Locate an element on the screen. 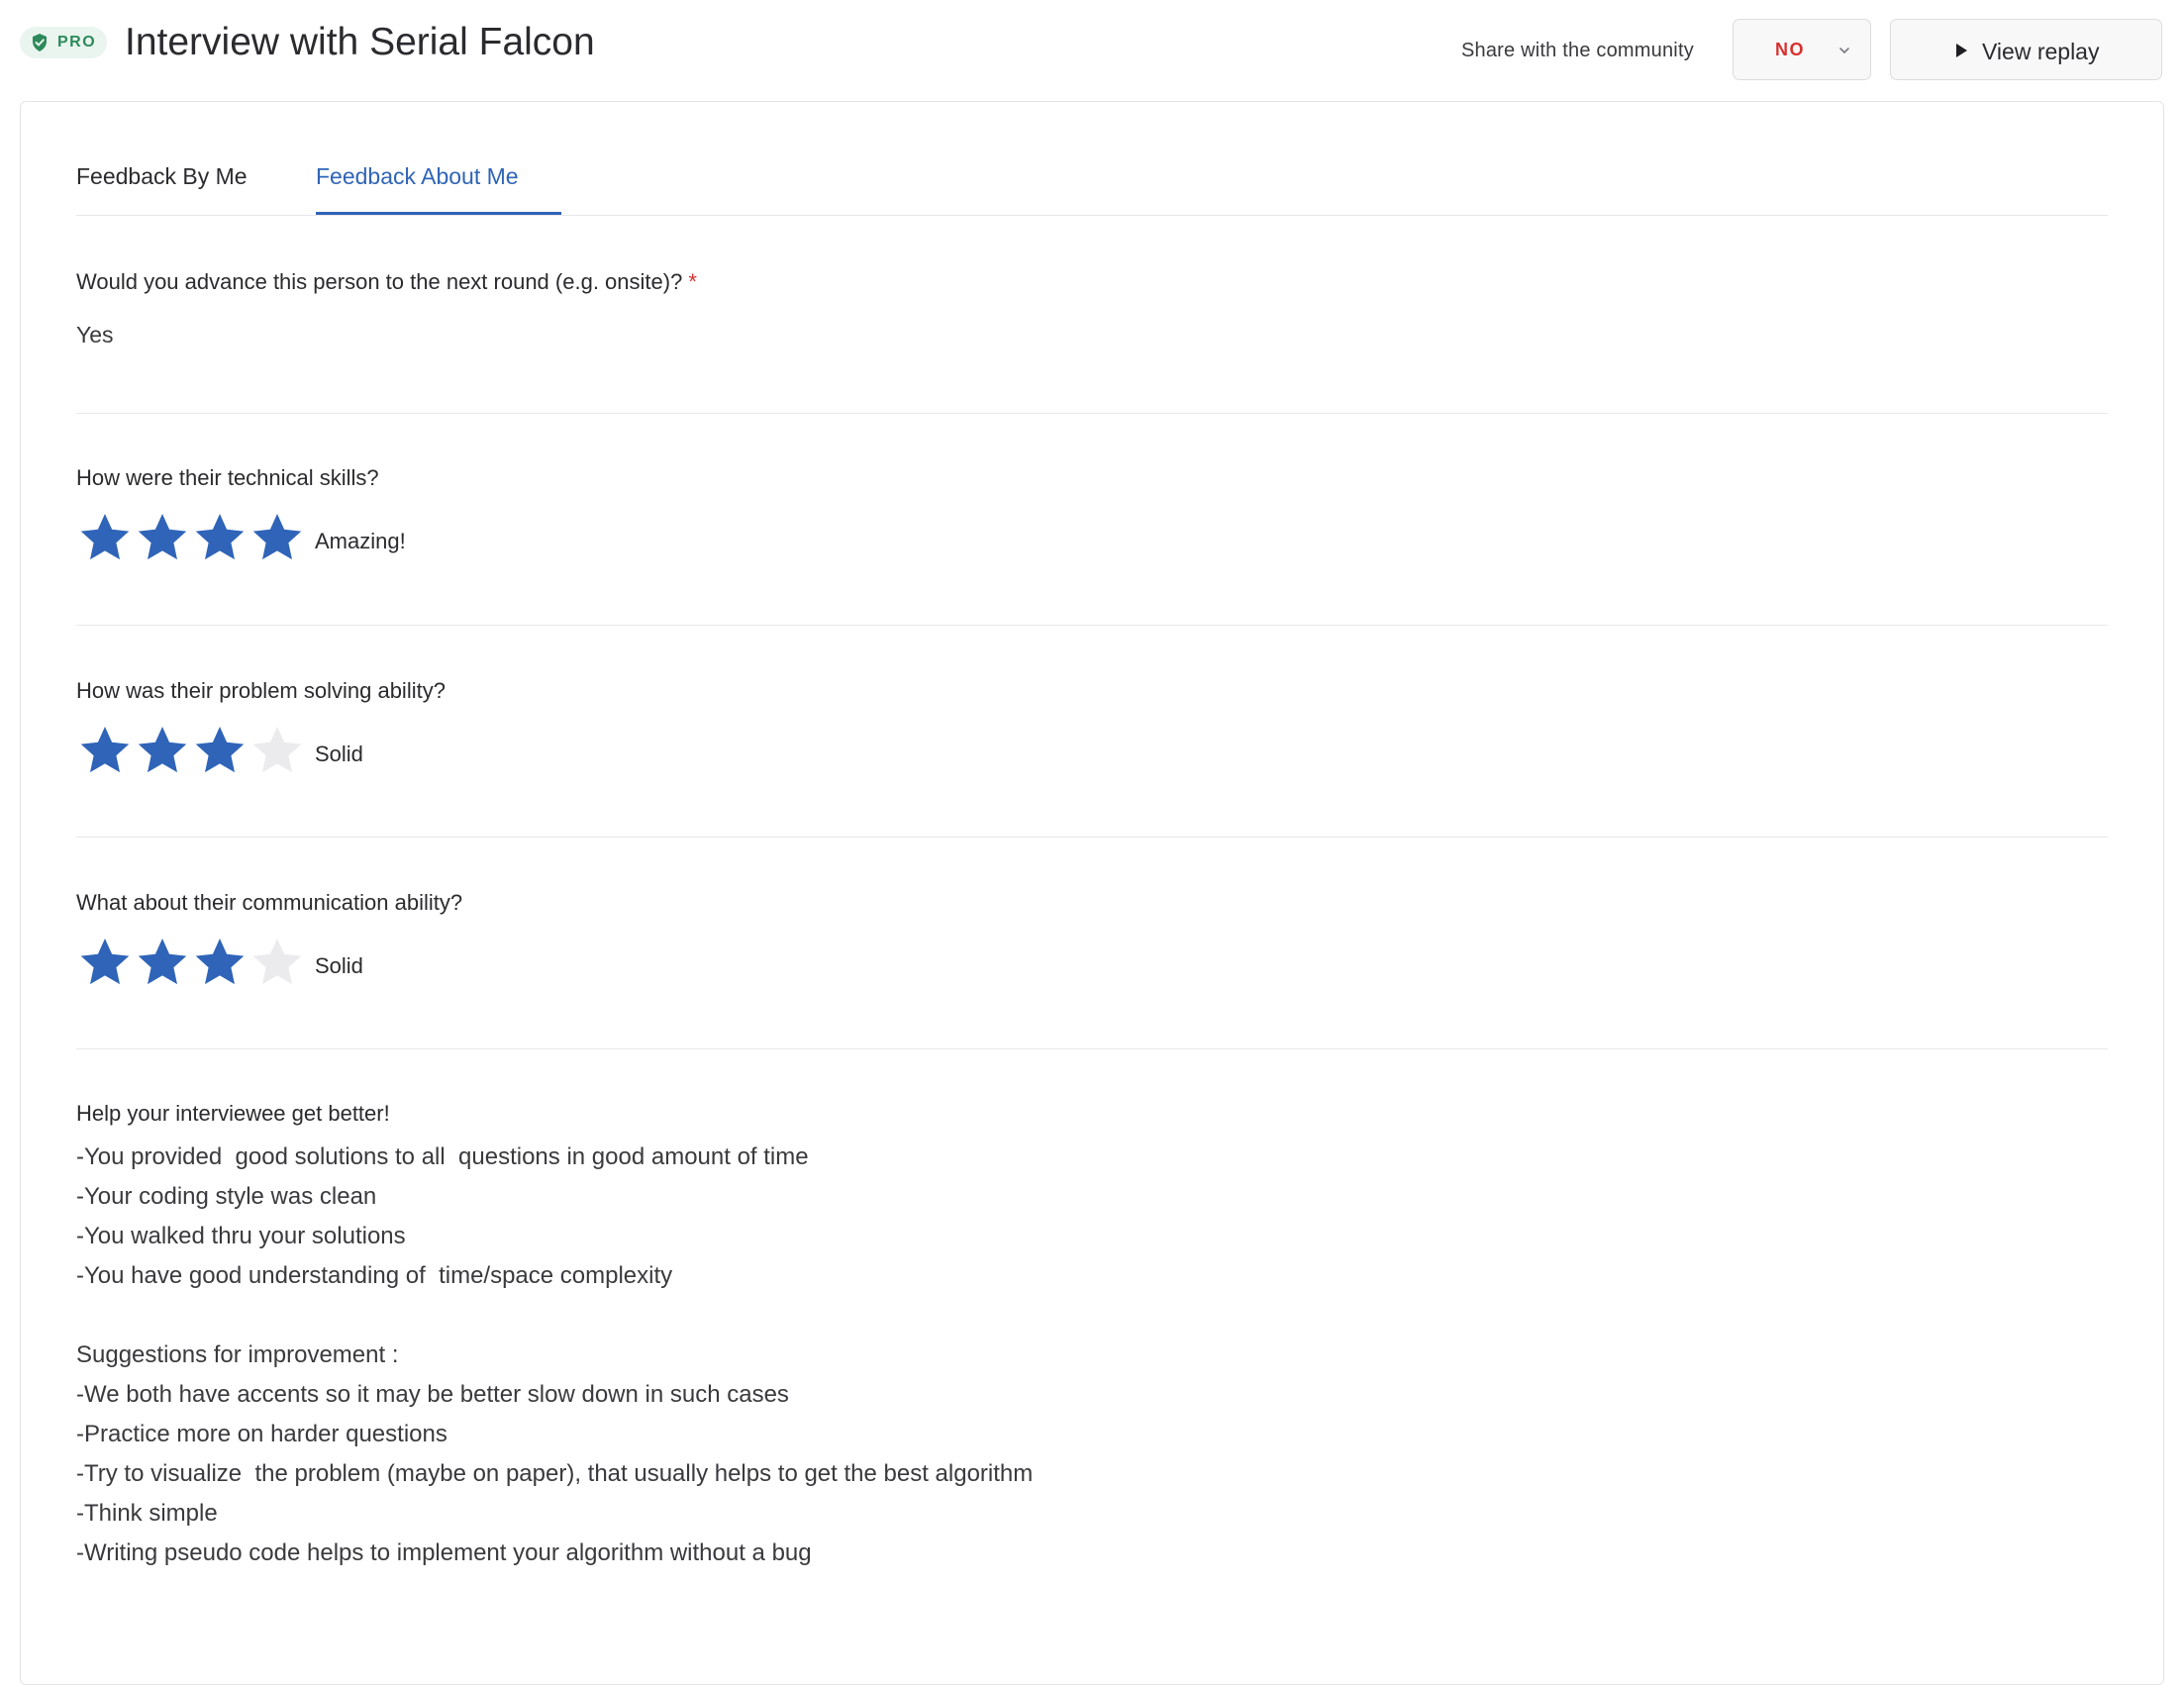 The height and width of the screenshot is (1685, 2184). view-replay-label: View replay is located at coordinates (2041, 52).